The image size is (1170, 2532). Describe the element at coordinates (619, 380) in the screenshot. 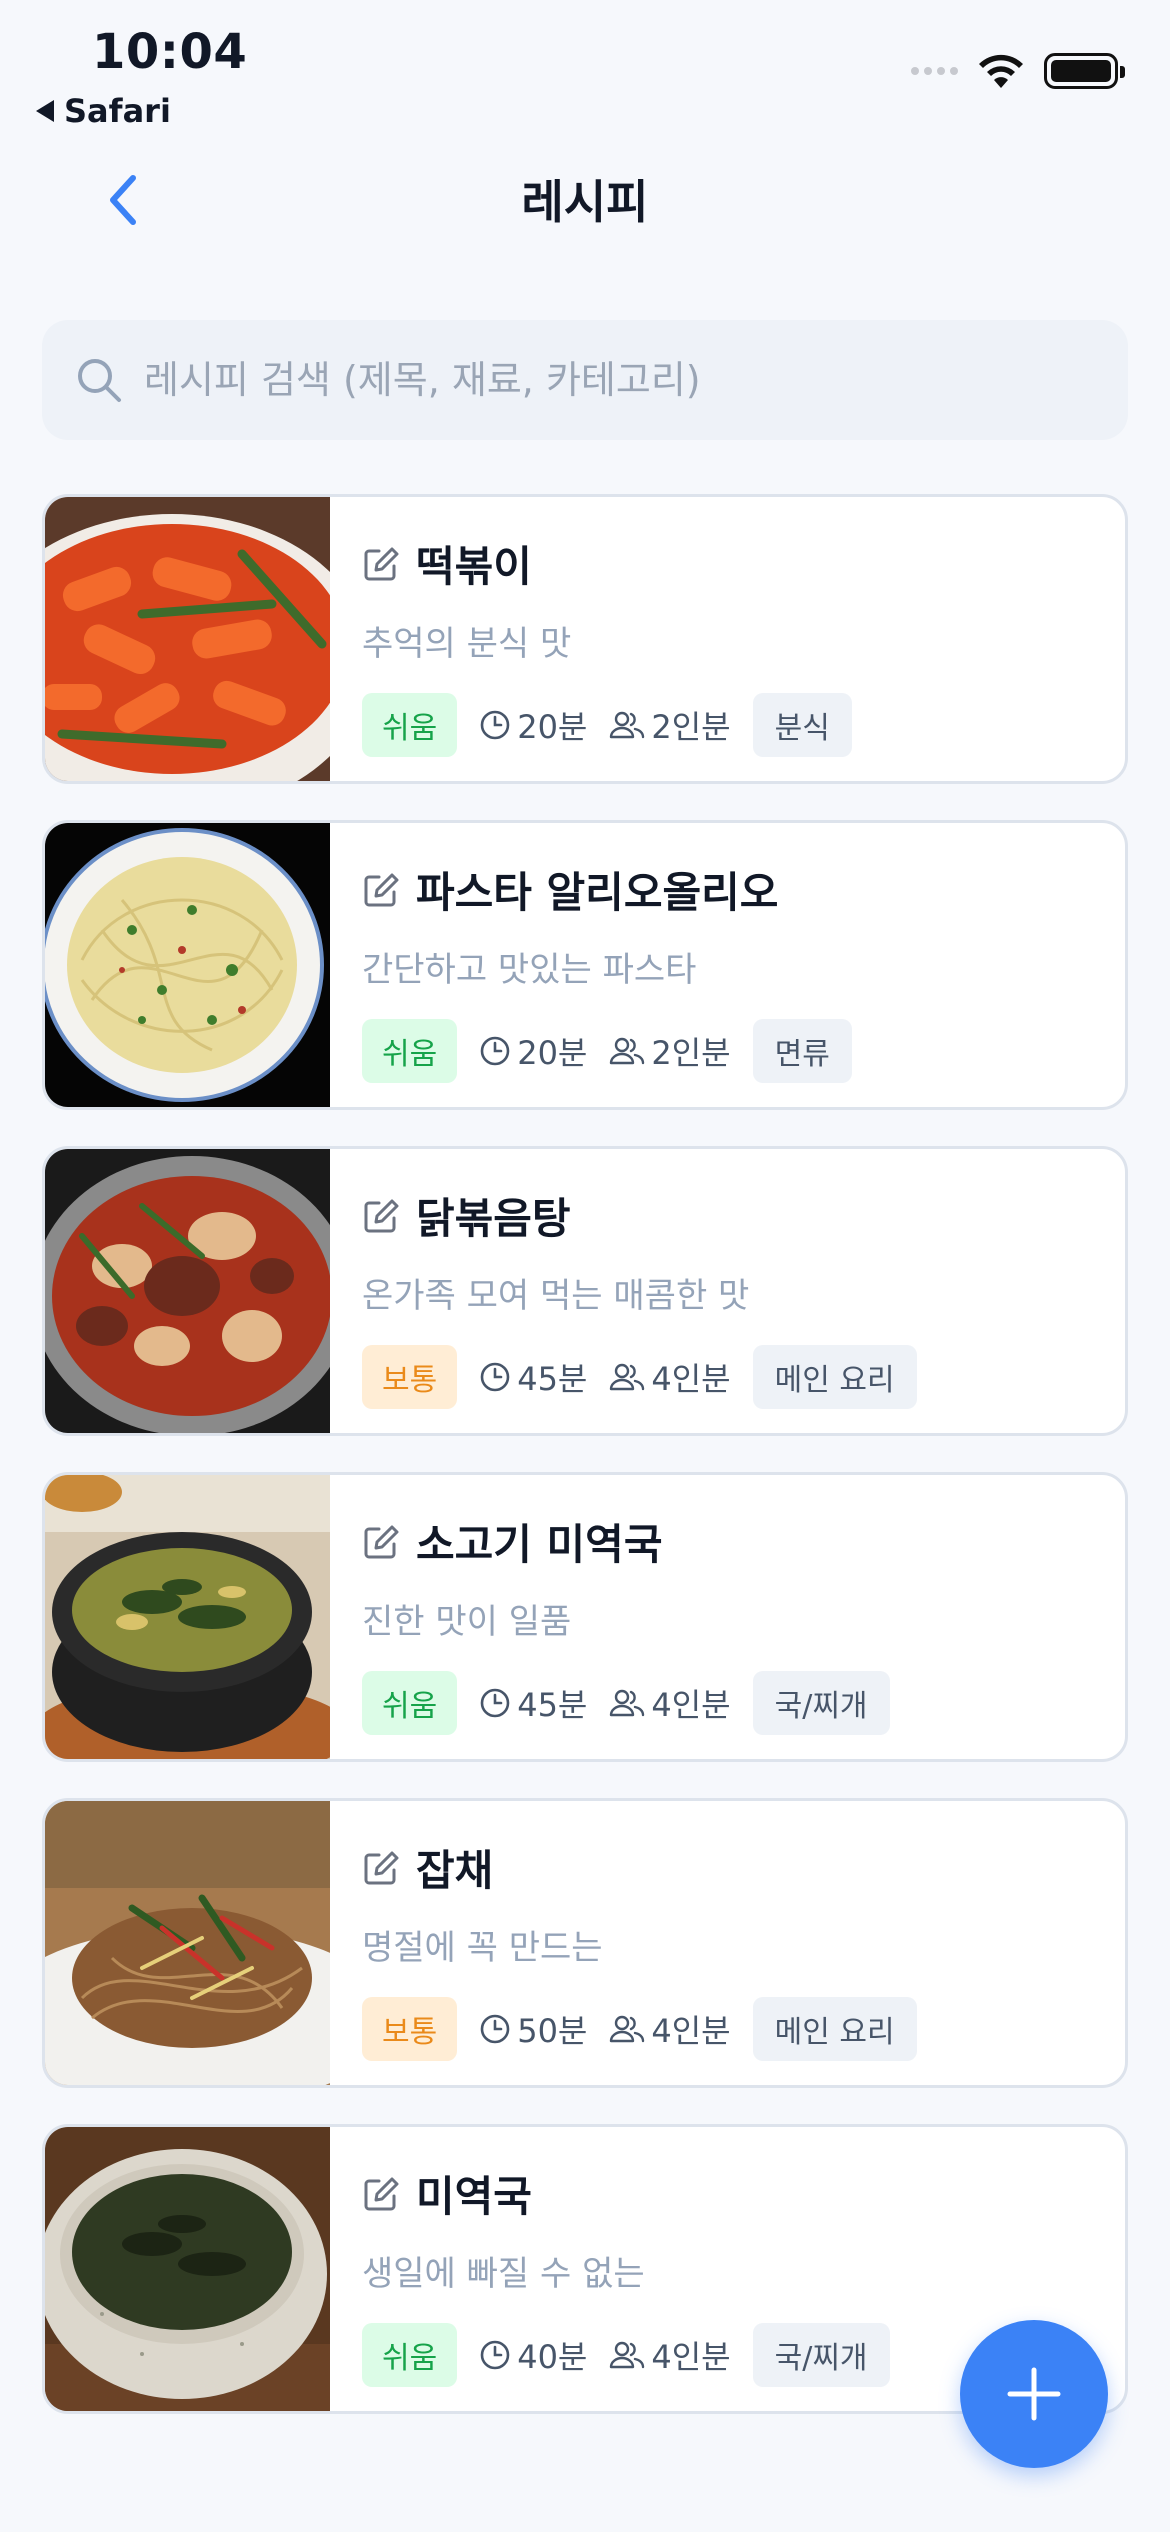

I see `search-input` at that location.